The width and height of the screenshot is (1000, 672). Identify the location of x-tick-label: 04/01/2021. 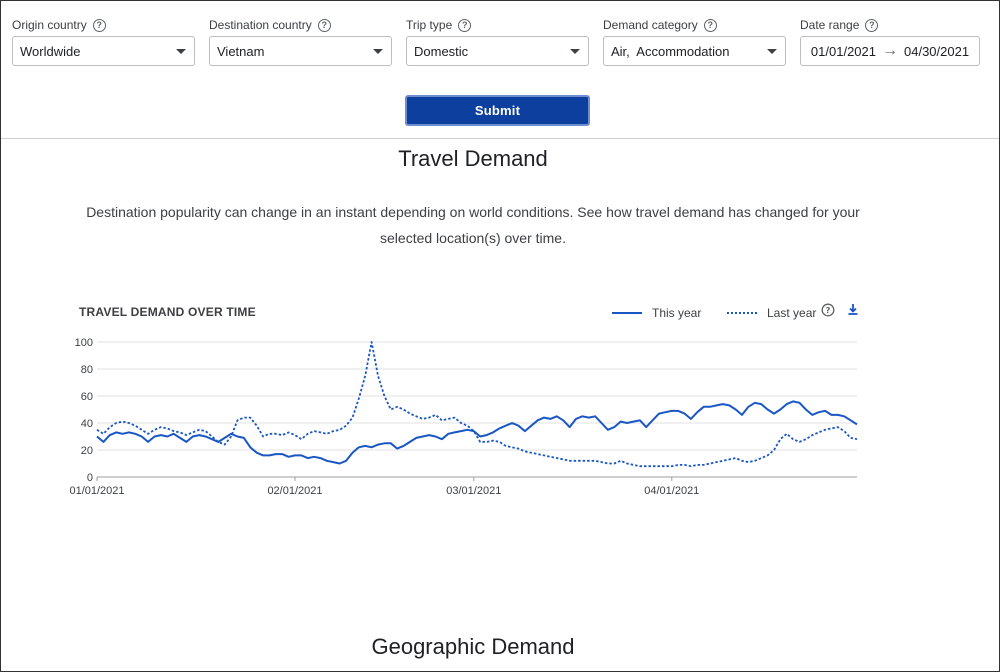
(671, 491).